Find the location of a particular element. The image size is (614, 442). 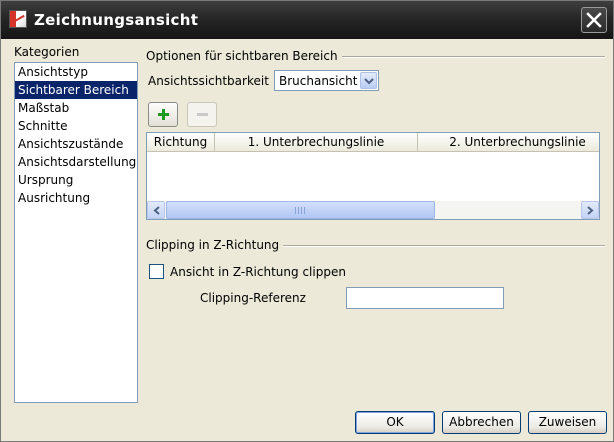

chevron-down-icon is located at coordinates (369, 81).